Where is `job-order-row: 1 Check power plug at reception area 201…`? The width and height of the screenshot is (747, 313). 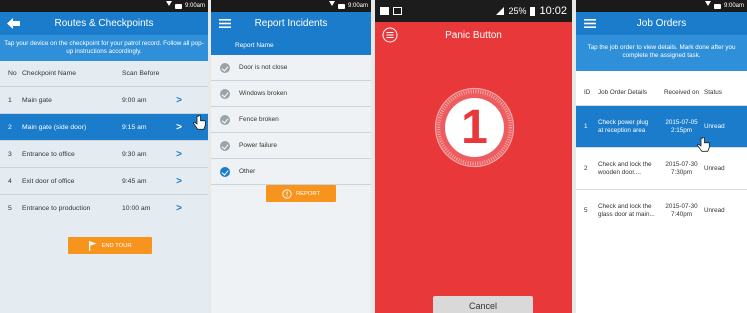
job-order-row: 1 Check power plug at reception area 201… is located at coordinates (661, 126).